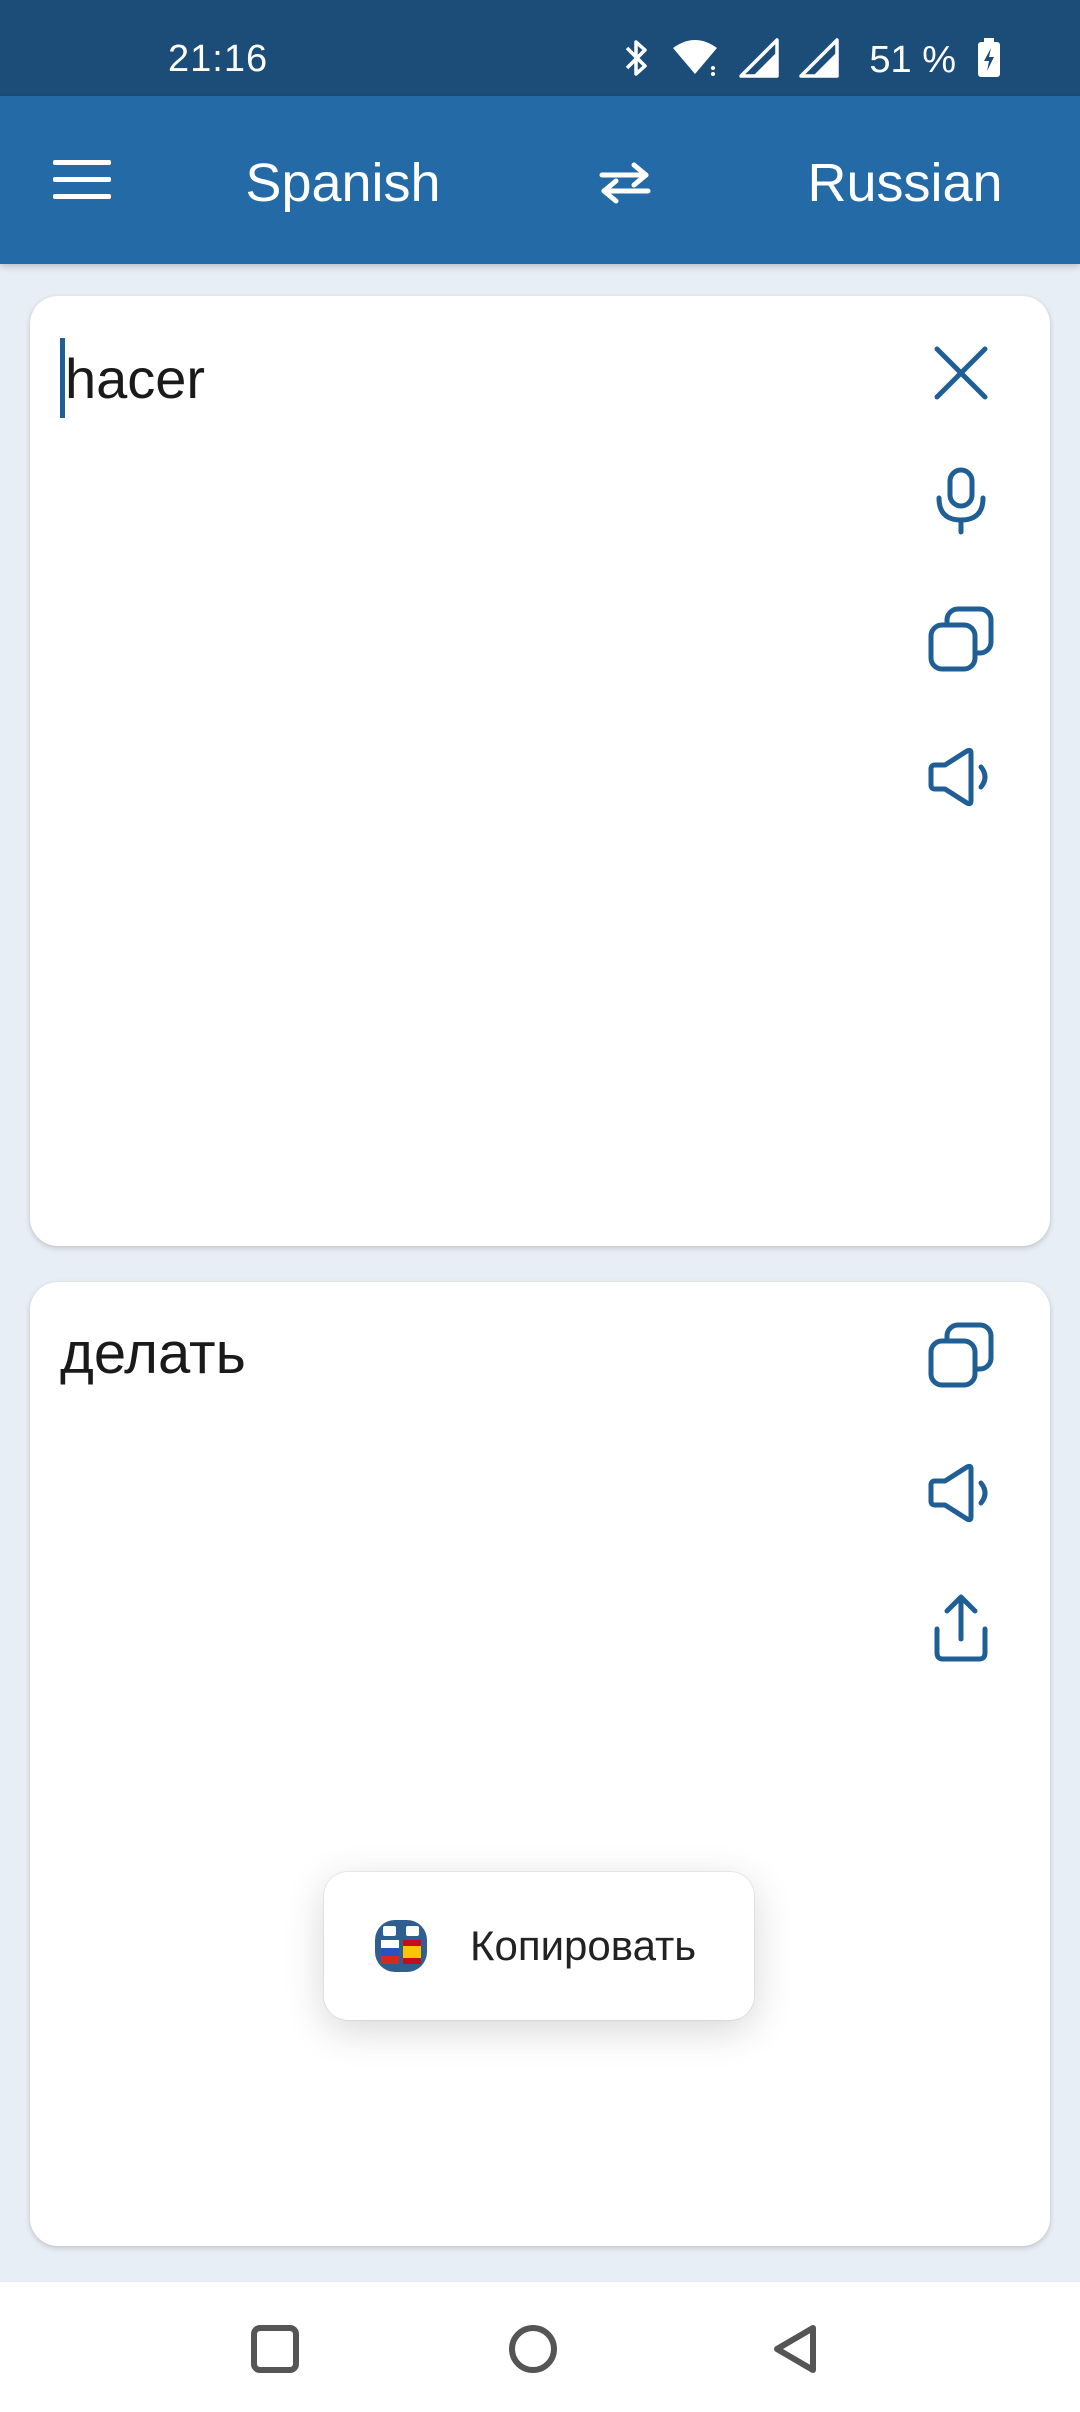 This screenshot has height=2412, width=1080. What do you see at coordinates (905, 183) in the screenshot?
I see `target-language-selector: Russian` at bounding box center [905, 183].